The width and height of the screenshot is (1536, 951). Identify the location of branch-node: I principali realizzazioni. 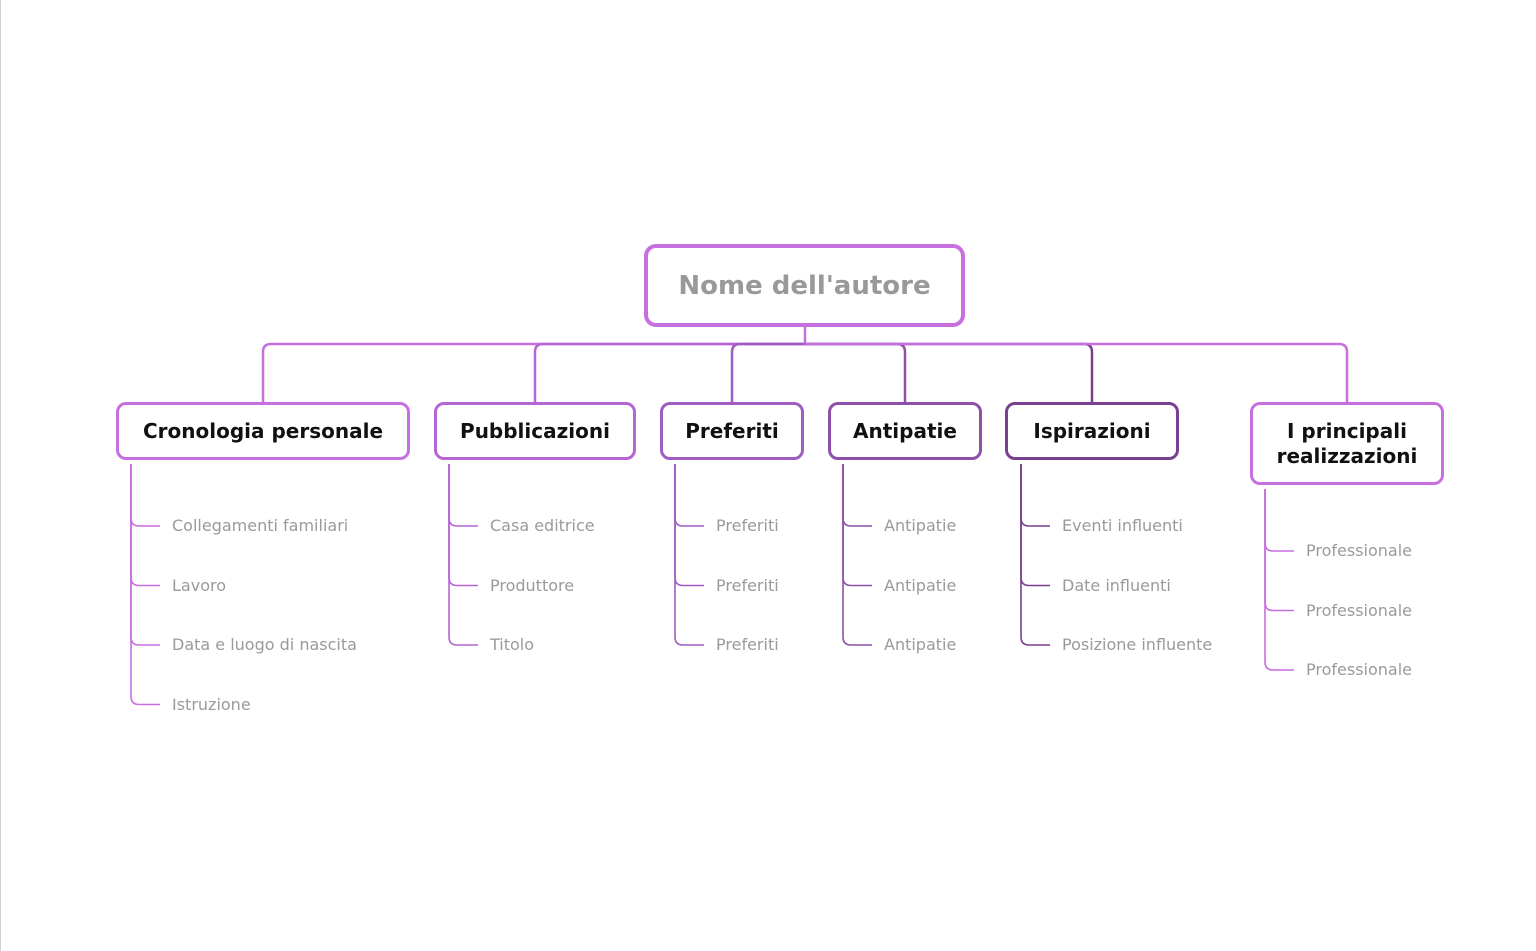
(1347, 443).